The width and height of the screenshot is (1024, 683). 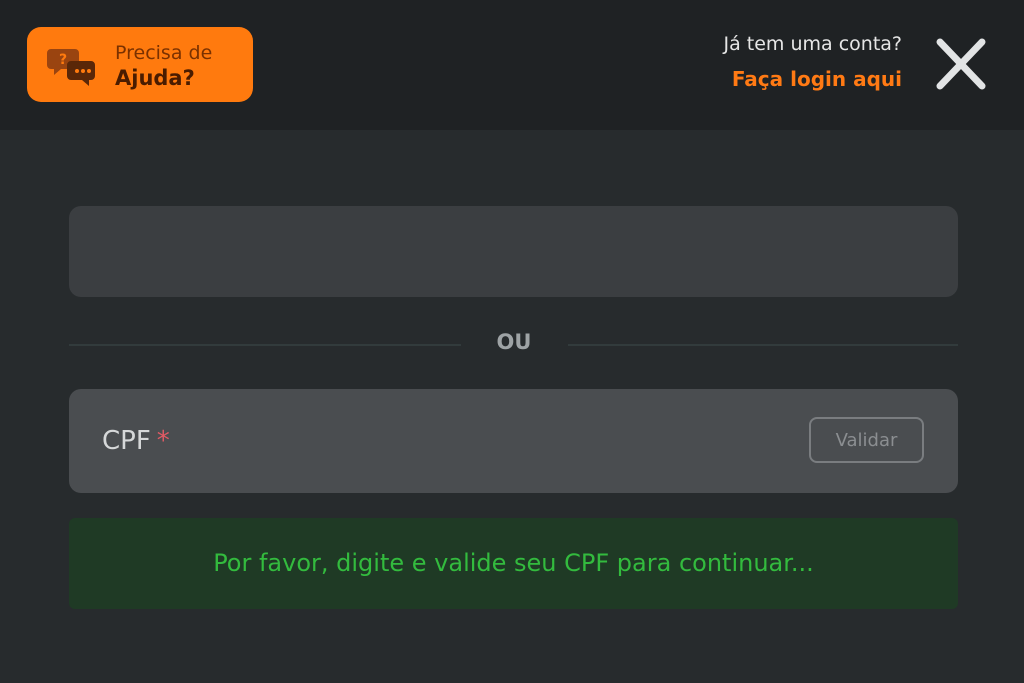 I want to click on account-question: Já tem uma conta?, so click(x=813, y=44).